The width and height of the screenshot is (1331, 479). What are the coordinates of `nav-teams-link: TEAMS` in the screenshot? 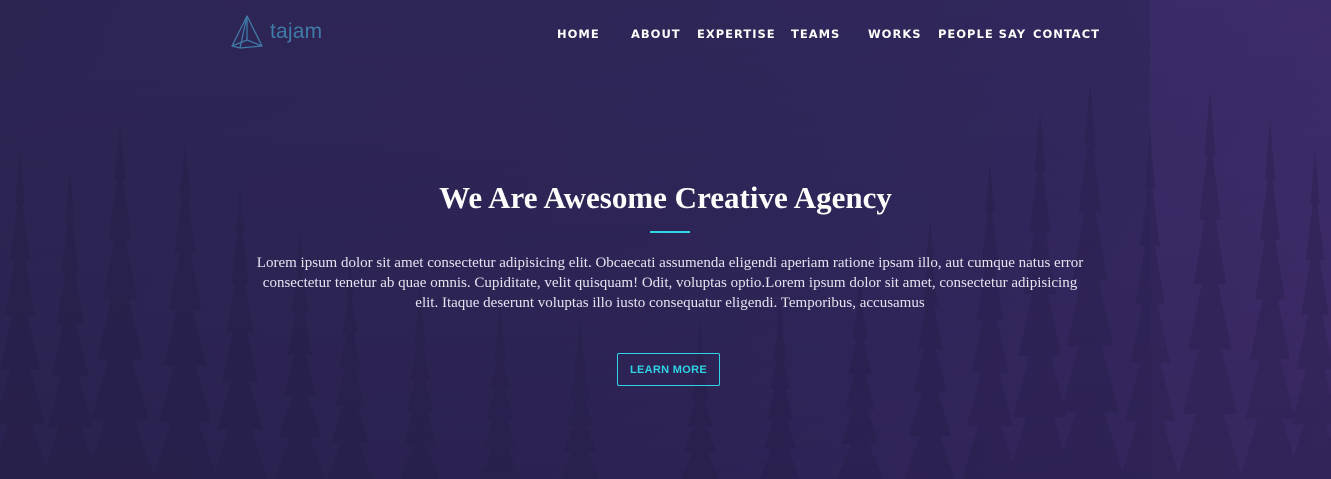 It's located at (815, 34).